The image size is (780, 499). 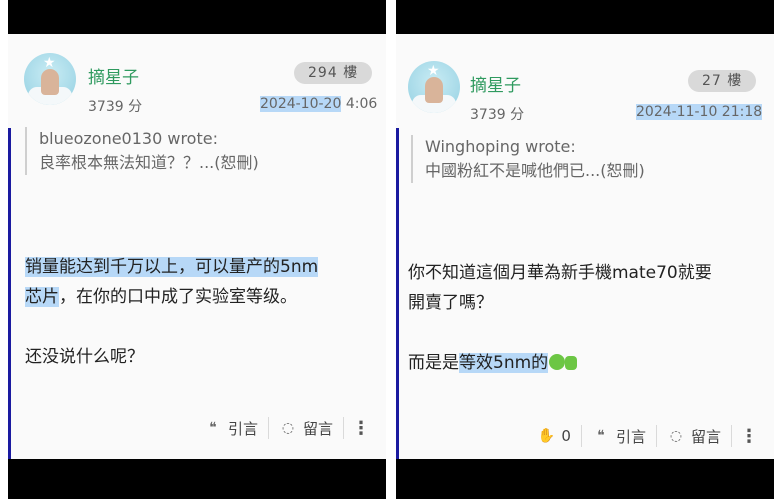 I want to click on body-line3: 还没说什么呢？, so click(x=84, y=357).